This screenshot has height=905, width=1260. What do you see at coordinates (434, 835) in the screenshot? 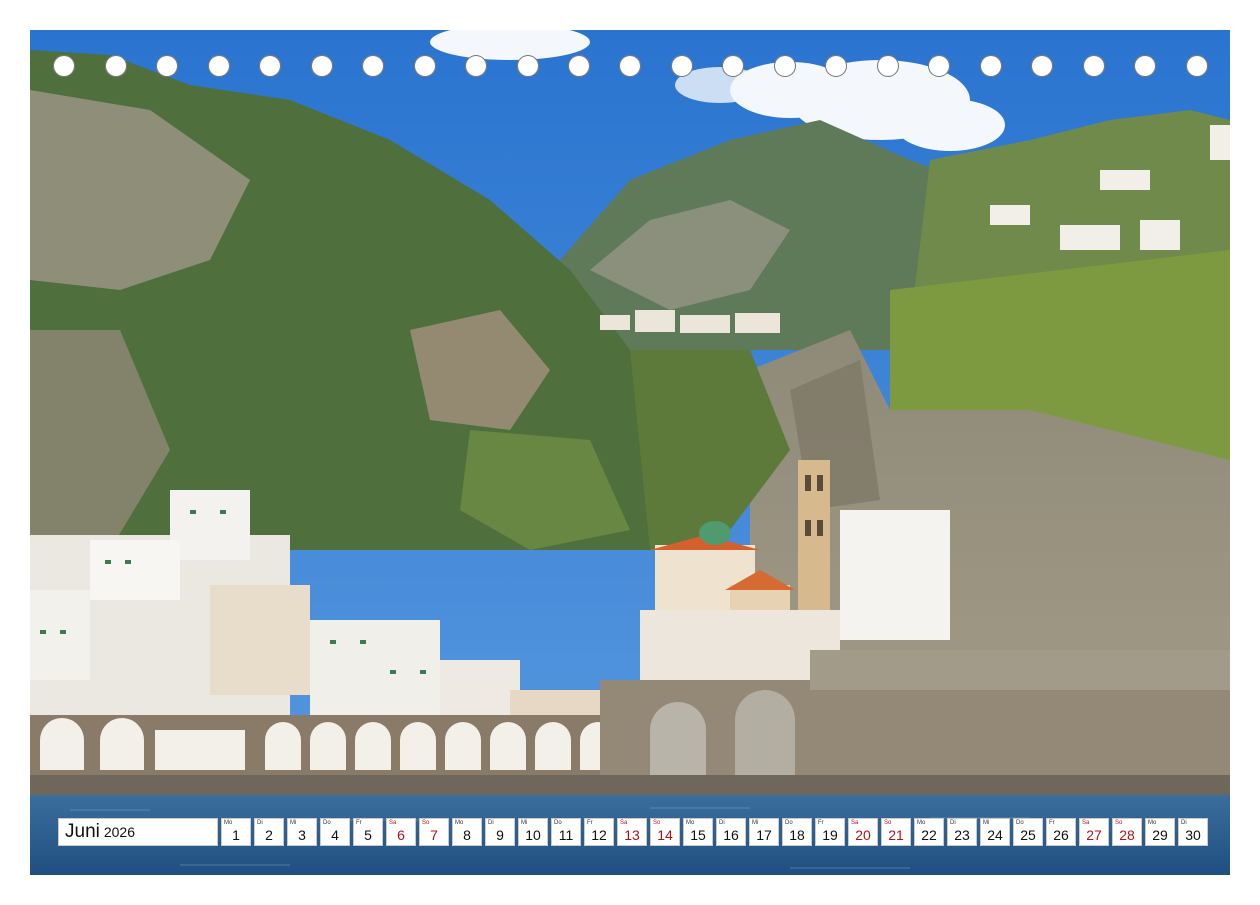
I see `day-number: 7` at bounding box center [434, 835].